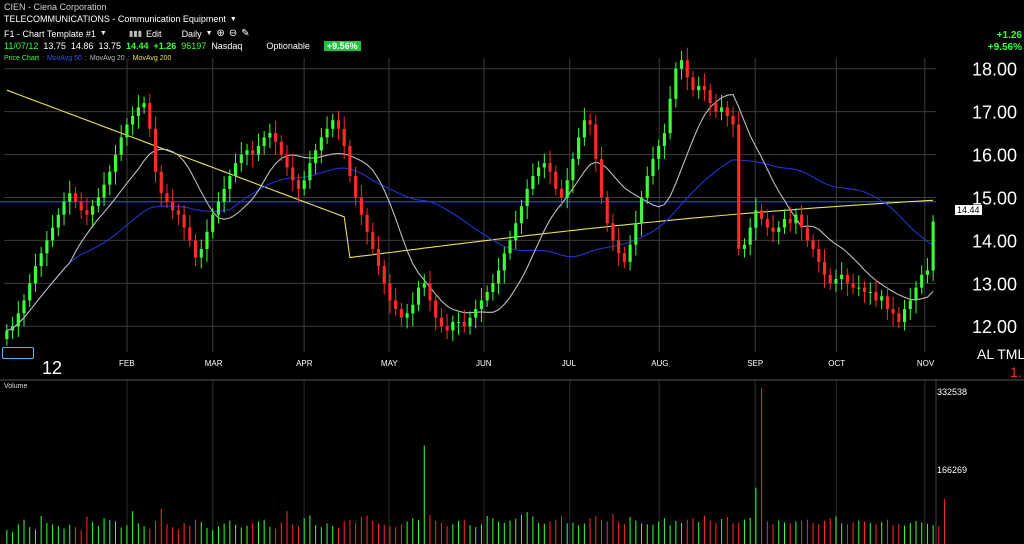  I want to click on volume-title: Volume, so click(16, 386).